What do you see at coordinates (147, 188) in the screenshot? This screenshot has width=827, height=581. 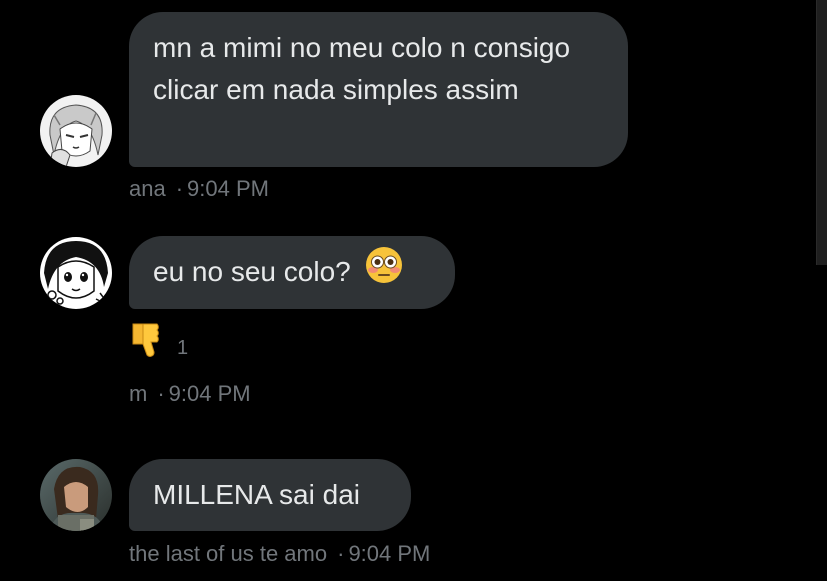 I see `sender-name-1: ana` at bounding box center [147, 188].